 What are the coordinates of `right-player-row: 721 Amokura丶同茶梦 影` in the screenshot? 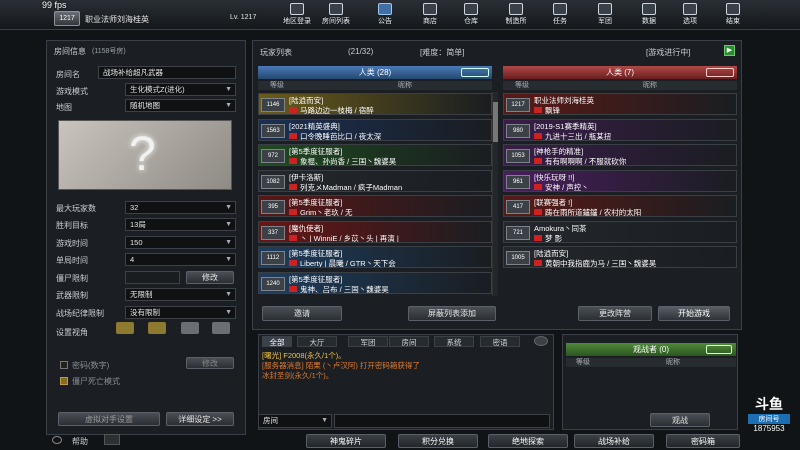 It's located at (620, 231).